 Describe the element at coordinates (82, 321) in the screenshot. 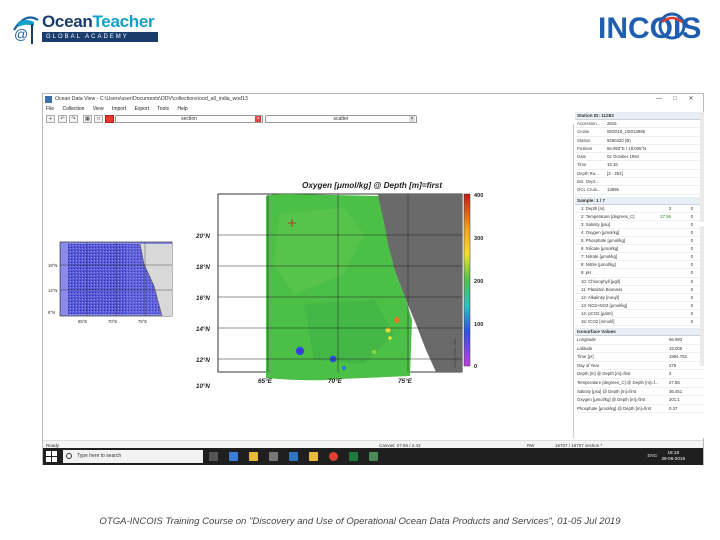

I see `mini-lon-tick: 65°E` at that location.